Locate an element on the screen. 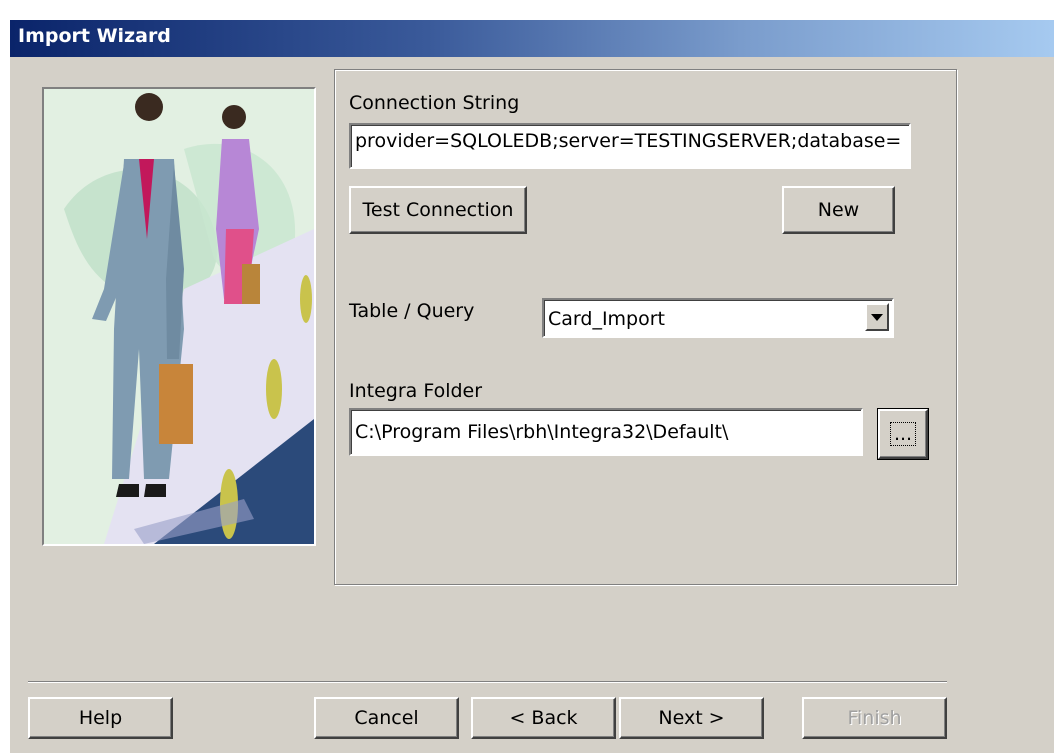  table-query-select: Card_Import is located at coordinates (718, 318).